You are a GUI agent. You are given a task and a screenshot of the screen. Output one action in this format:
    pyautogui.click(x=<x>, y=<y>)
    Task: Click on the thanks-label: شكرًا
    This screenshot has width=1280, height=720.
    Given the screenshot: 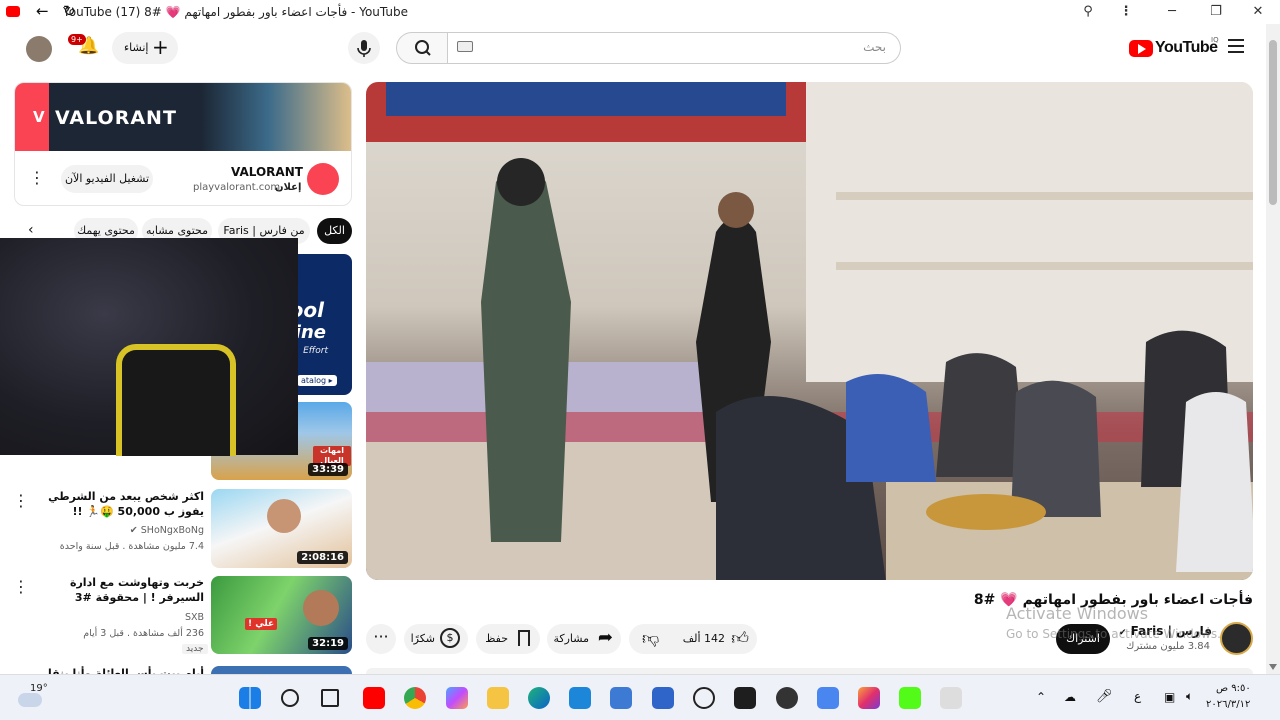 What is the action you would take?
    pyautogui.click(x=422, y=638)
    